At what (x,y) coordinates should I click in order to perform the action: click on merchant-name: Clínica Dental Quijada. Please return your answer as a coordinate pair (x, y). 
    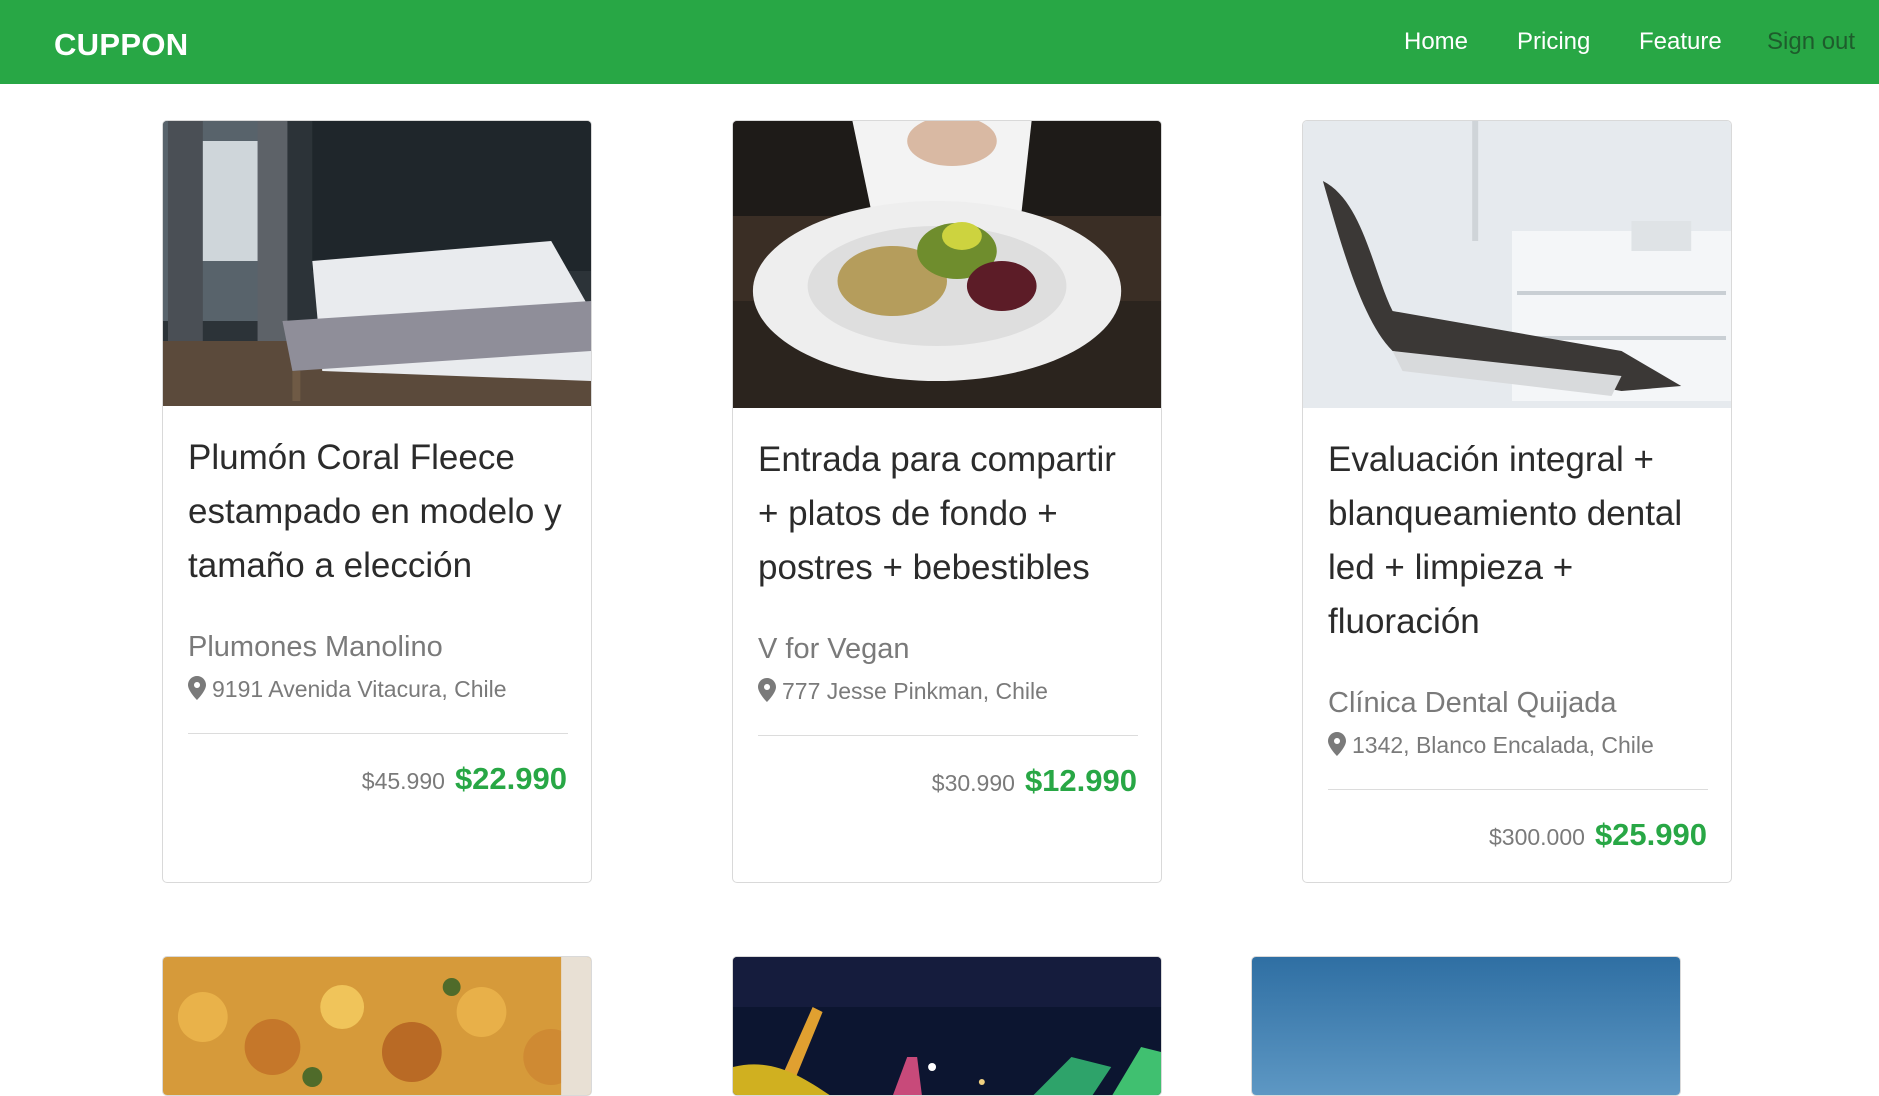
    Looking at the image, I should click on (1472, 703).